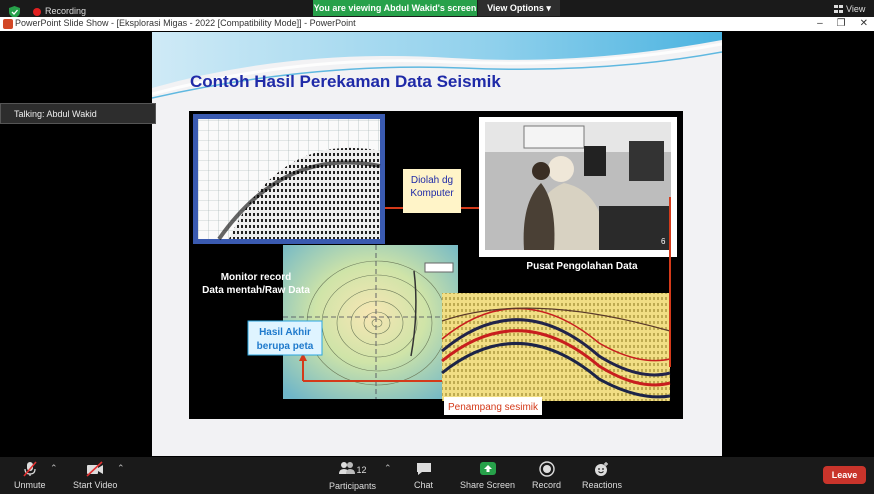 Image resolution: width=874 pixels, height=494 pixels. Describe the element at coordinates (423, 475) in the screenshot. I see `chat-button: Chat` at that location.